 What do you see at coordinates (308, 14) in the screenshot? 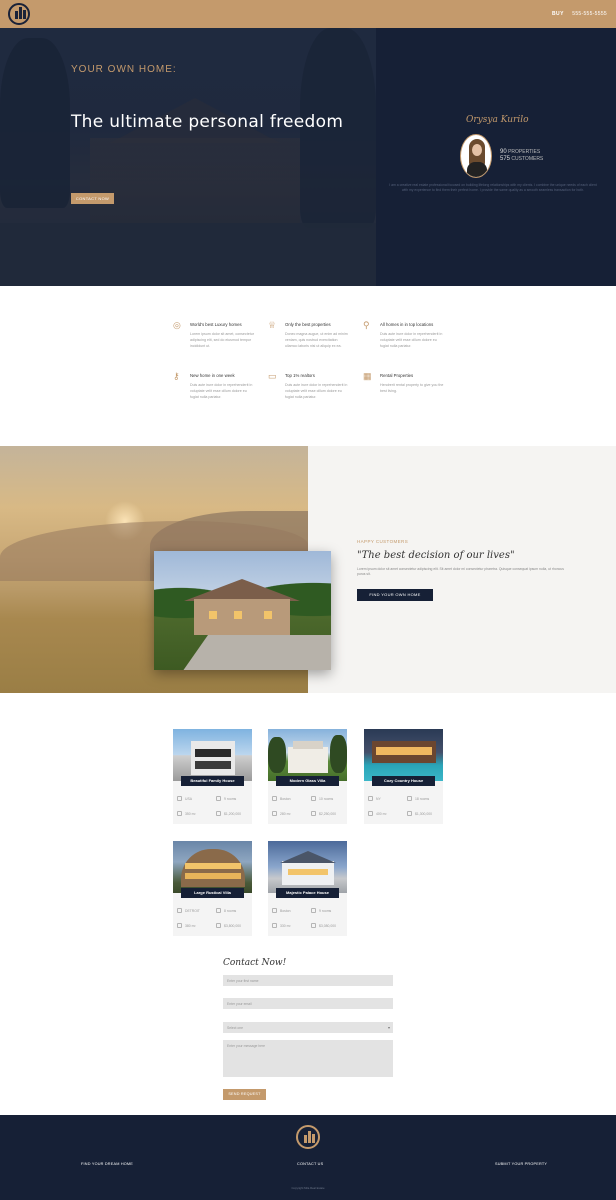
I see `top-navbar: BUY 555-555-5555` at bounding box center [308, 14].